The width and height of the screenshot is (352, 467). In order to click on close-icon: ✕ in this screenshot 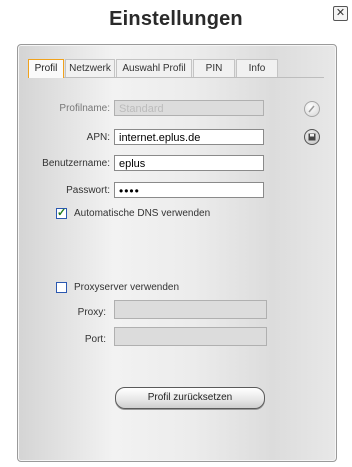, I will do `click(340, 13)`.